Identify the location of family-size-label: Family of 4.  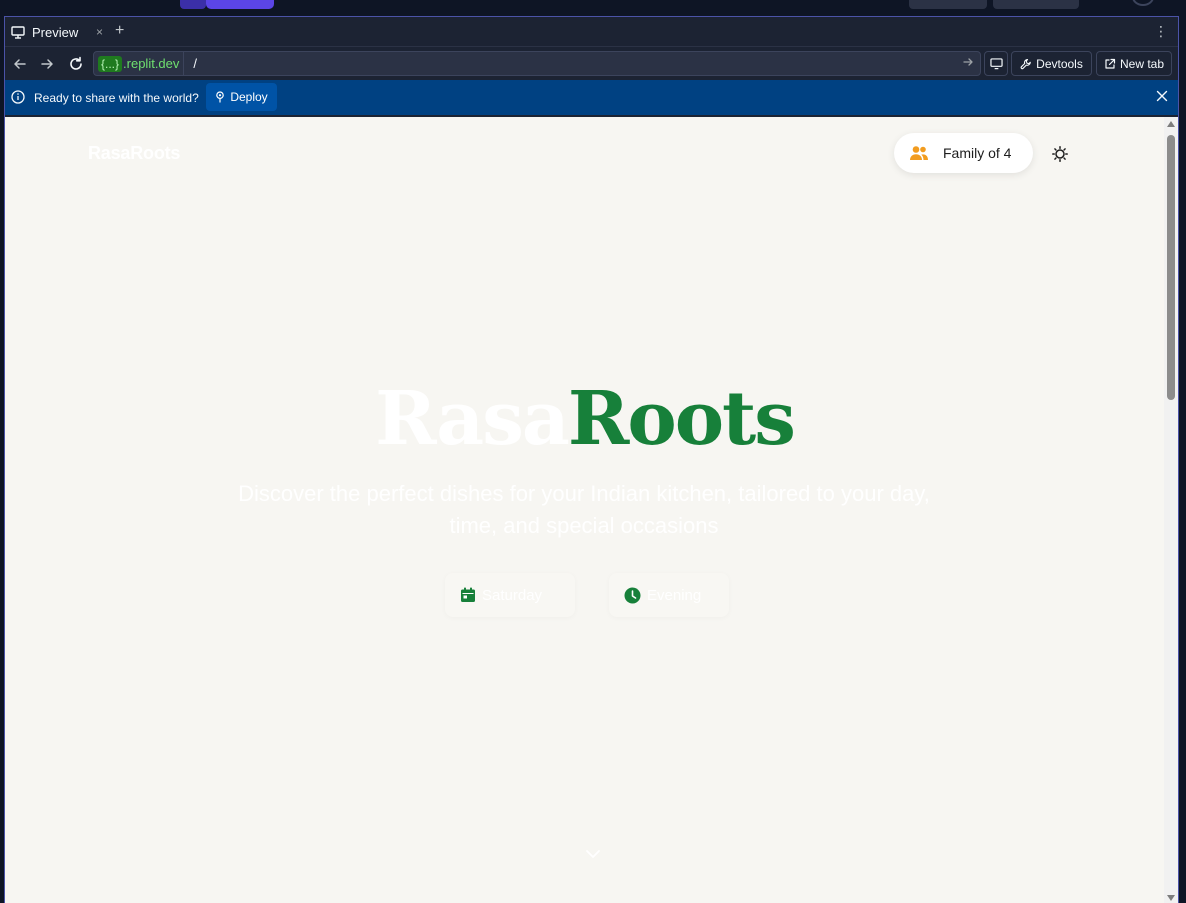
(977, 153).